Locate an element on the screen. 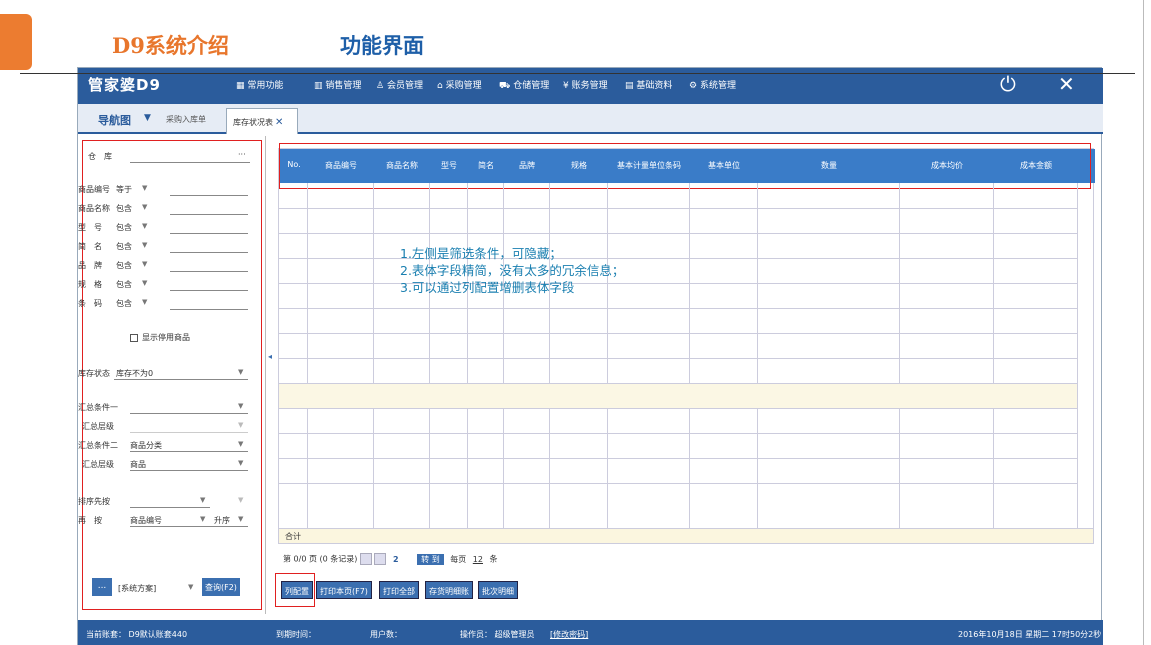  filter-input-short is located at coordinates (209, 252).